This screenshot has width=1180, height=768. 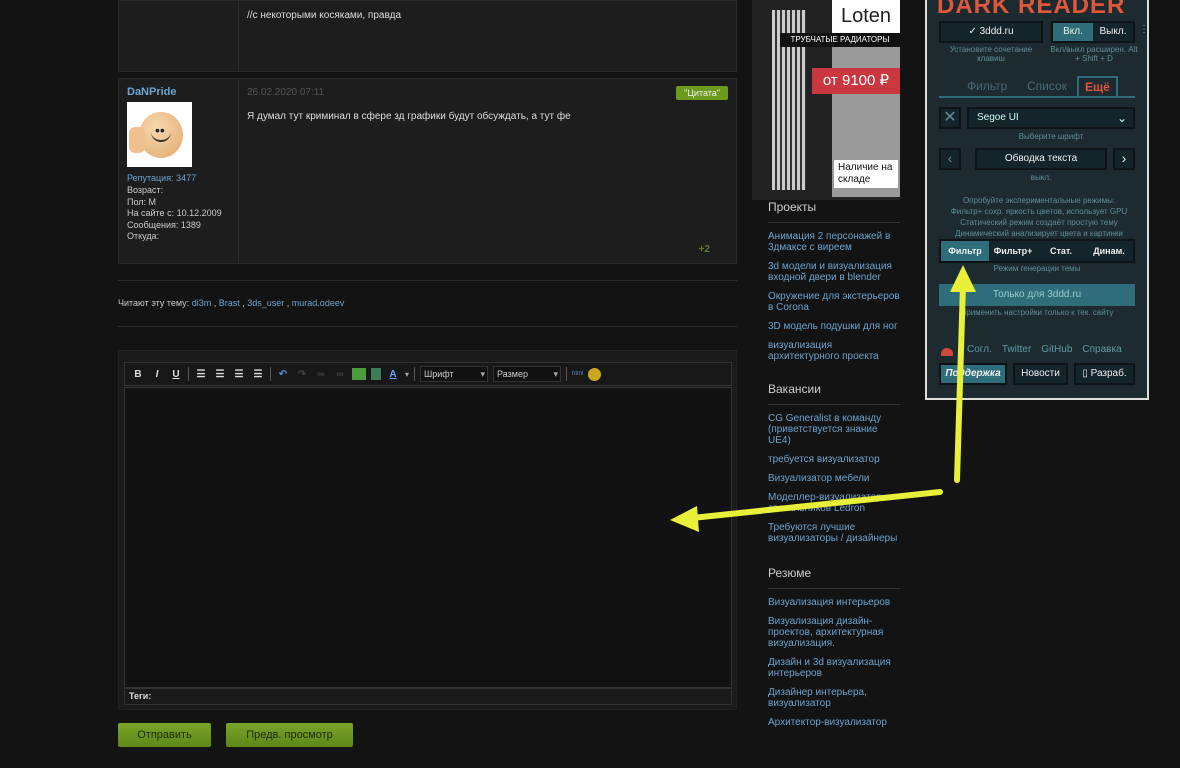 I want to click on arrow-line-up, so click(x=960, y=382).